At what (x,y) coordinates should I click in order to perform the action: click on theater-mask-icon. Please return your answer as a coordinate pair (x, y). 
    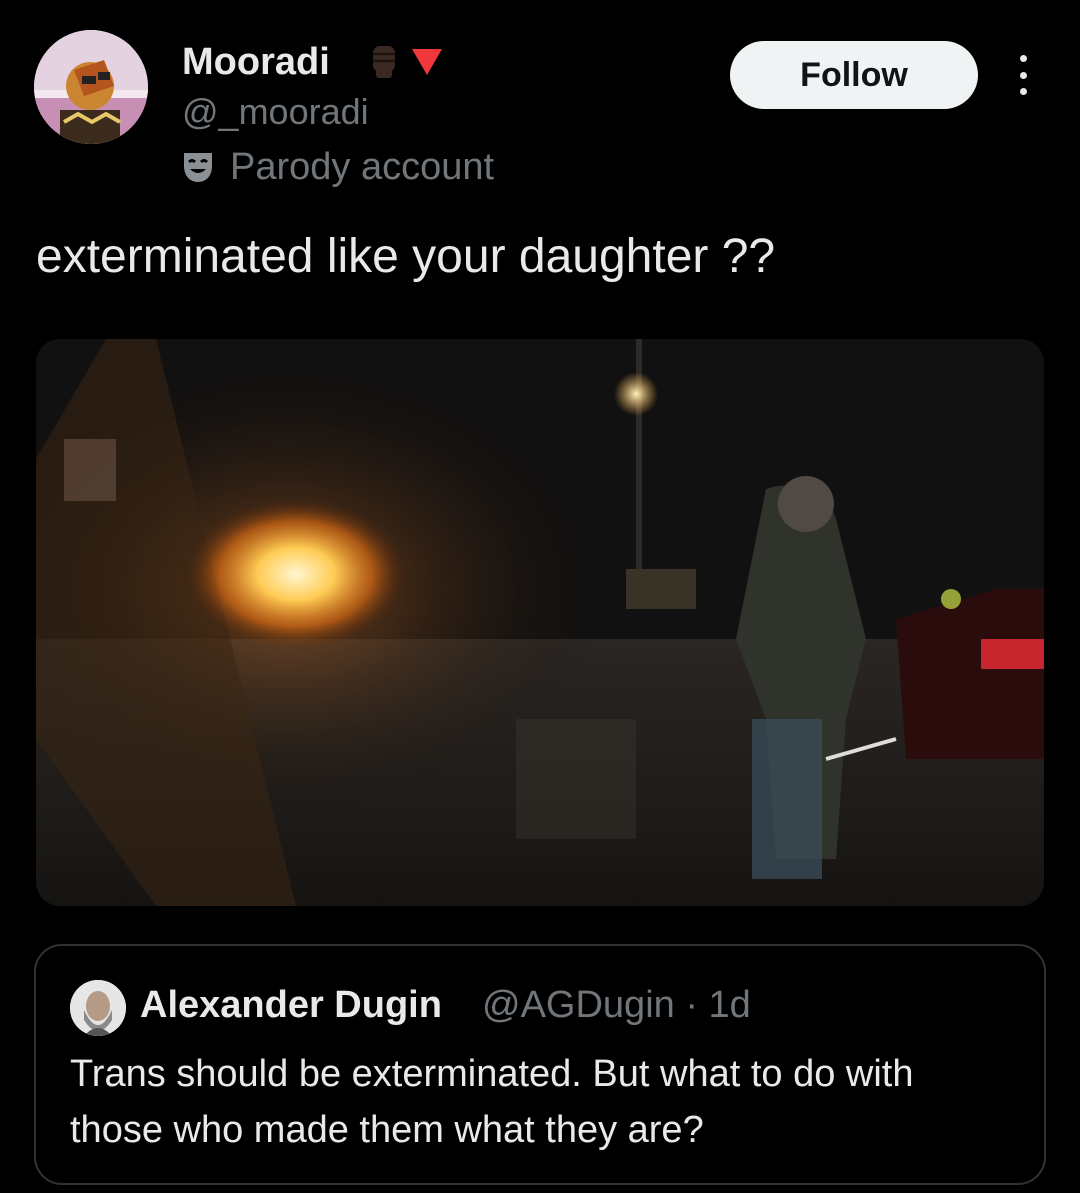
    Looking at the image, I should click on (198, 167).